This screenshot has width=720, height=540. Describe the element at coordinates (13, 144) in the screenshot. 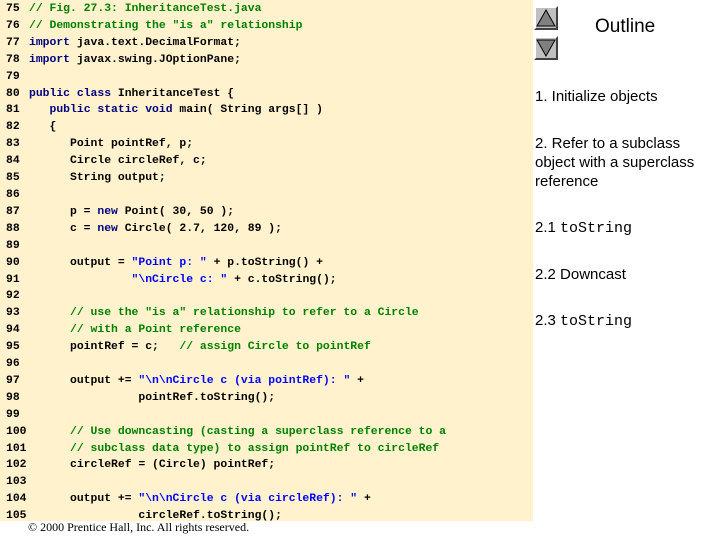

I see `line-number: 83` at that location.